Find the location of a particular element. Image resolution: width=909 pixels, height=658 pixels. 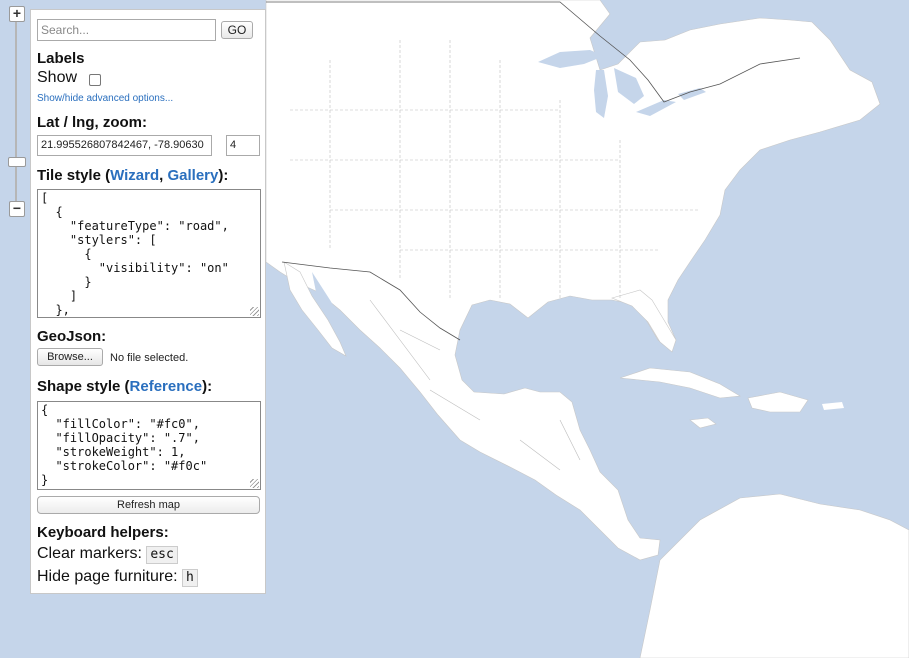

hide-furniture-row: Hide page furniture: h is located at coordinates (117, 577).